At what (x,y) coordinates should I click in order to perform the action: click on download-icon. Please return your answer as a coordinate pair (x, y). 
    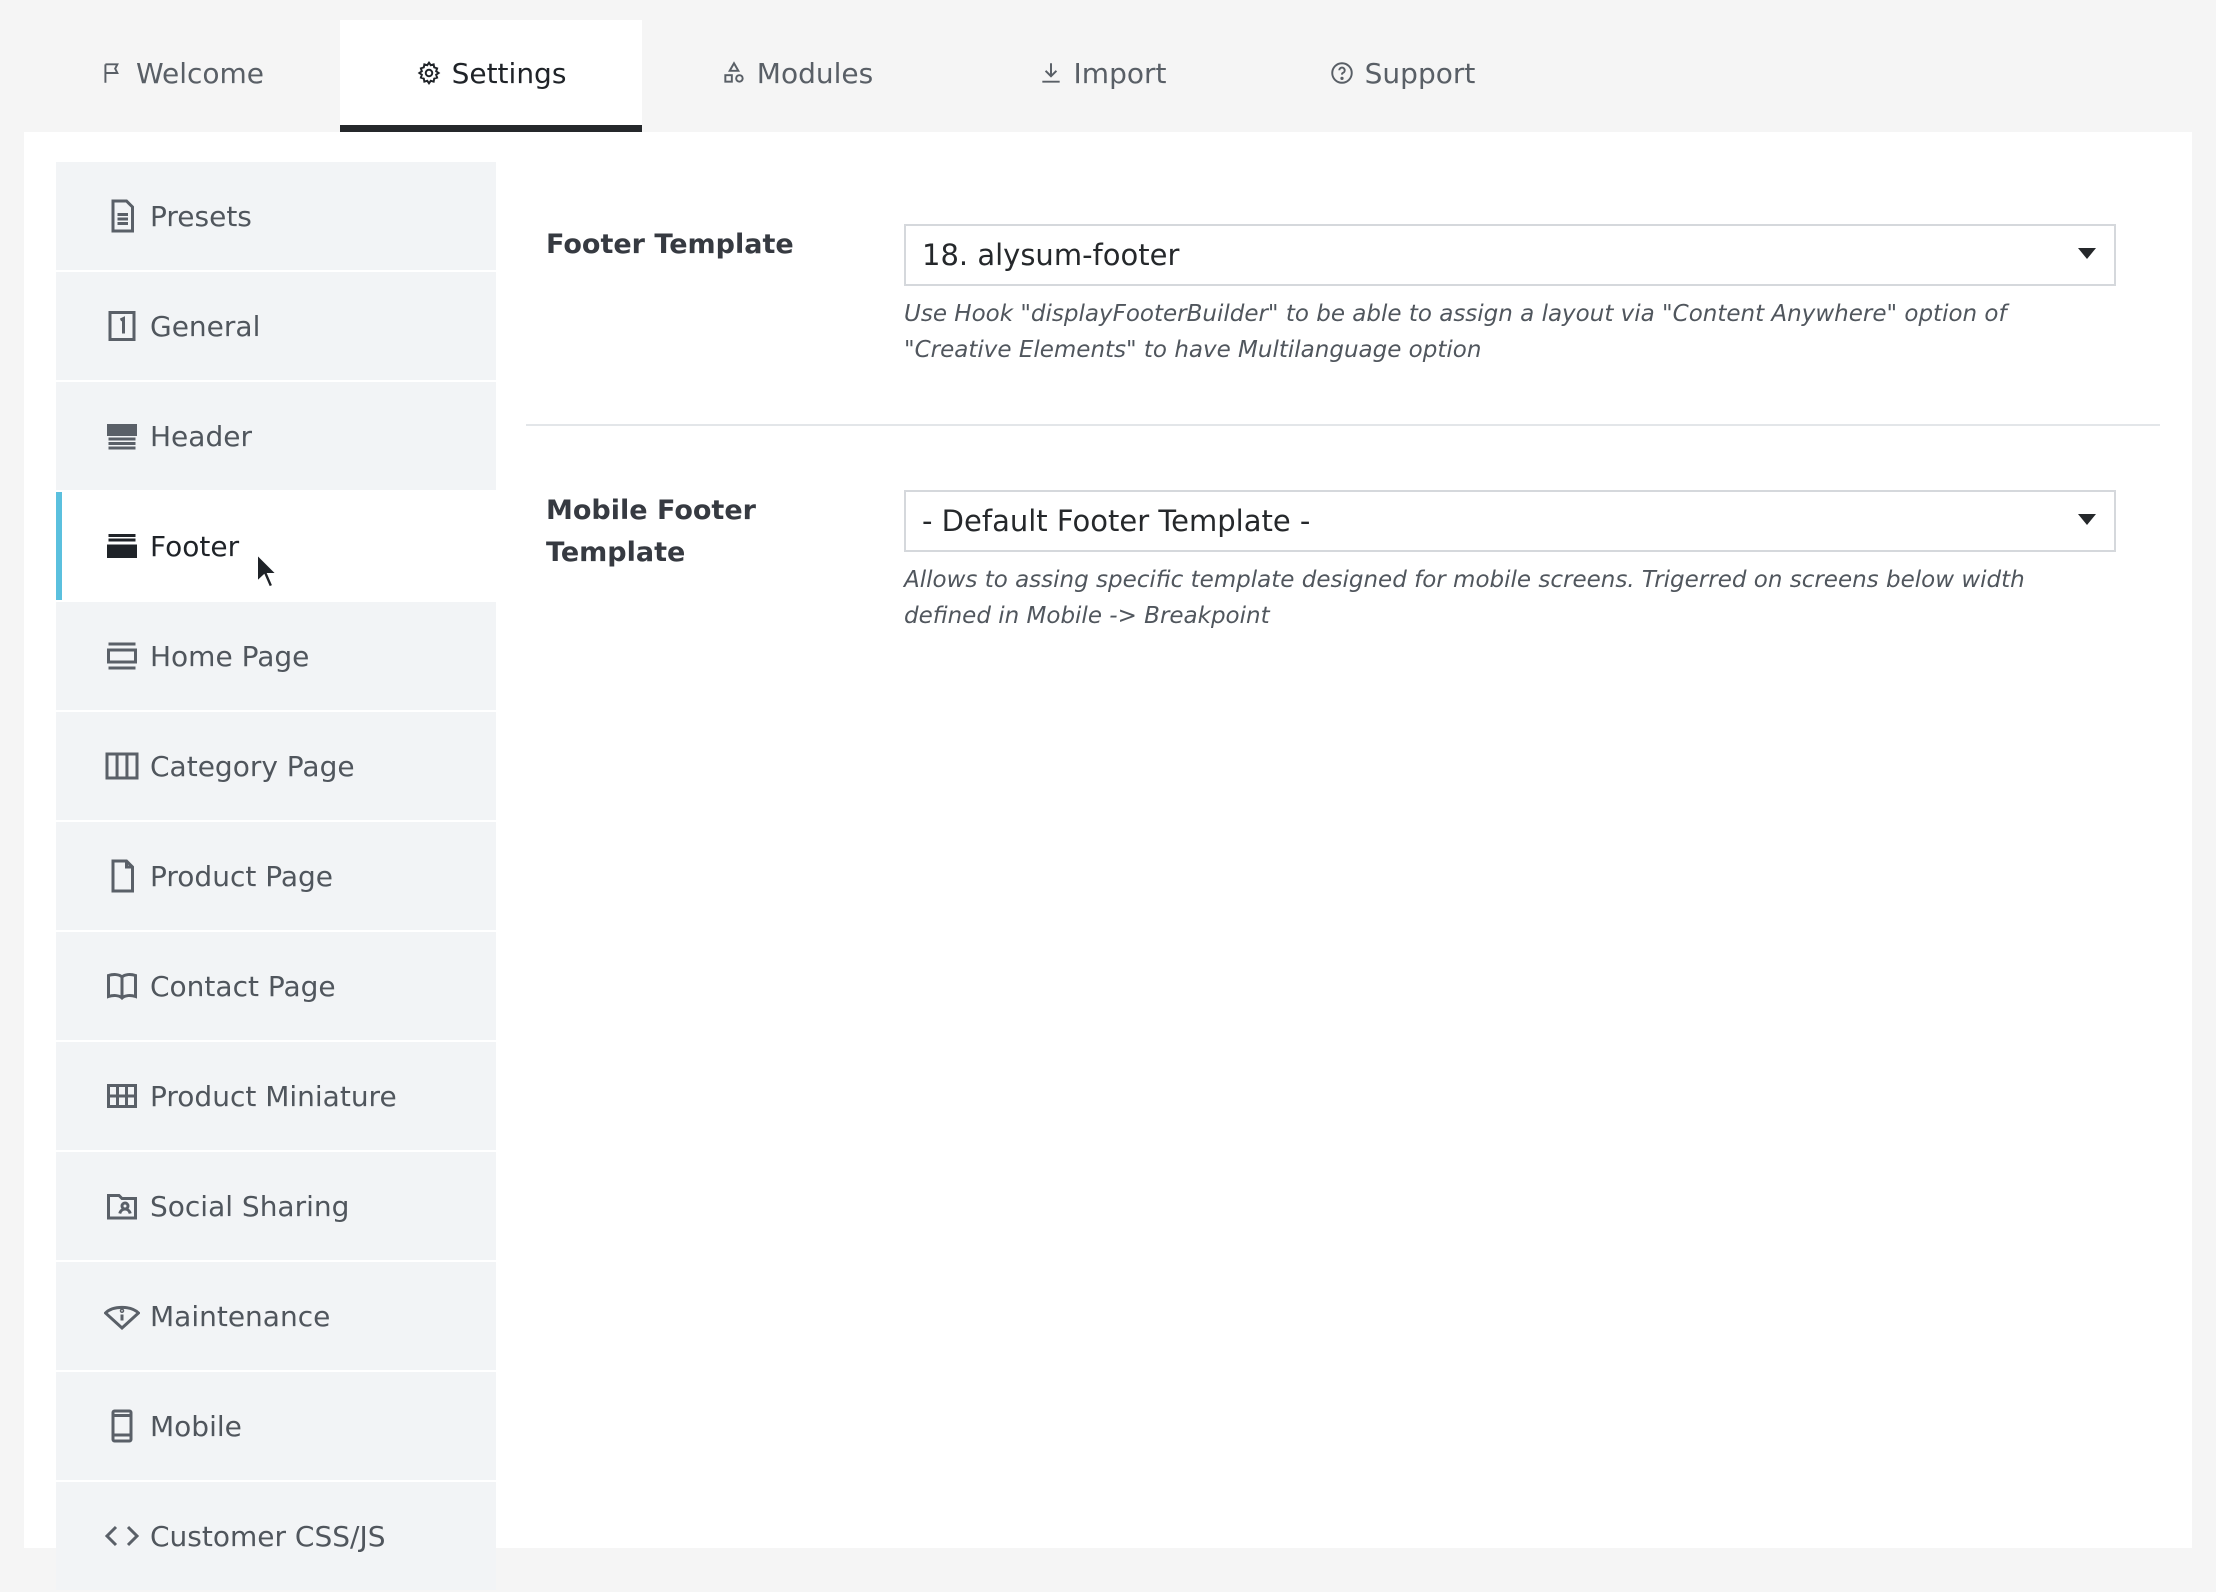
    Looking at the image, I should click on (1050, 73).